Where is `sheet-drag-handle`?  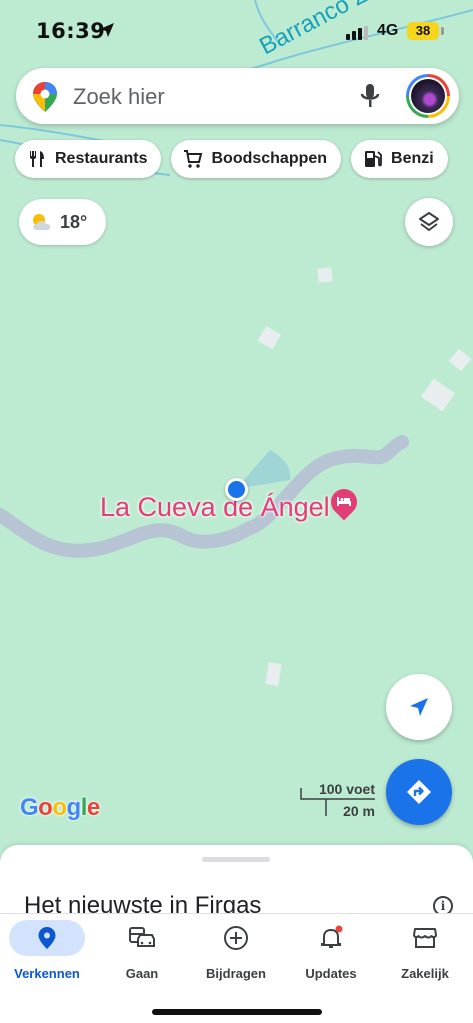
sheet-drag-handle is located at coordinates (236, 859).